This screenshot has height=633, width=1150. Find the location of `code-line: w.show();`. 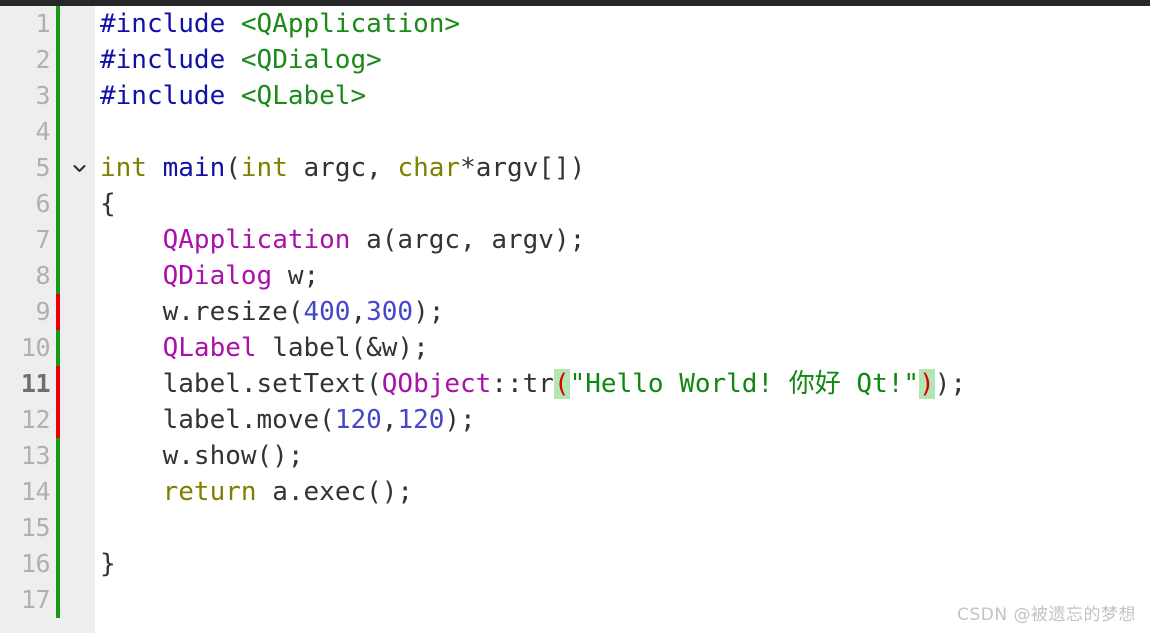

code-line: w.show(); is located at coordinates (202, 456).